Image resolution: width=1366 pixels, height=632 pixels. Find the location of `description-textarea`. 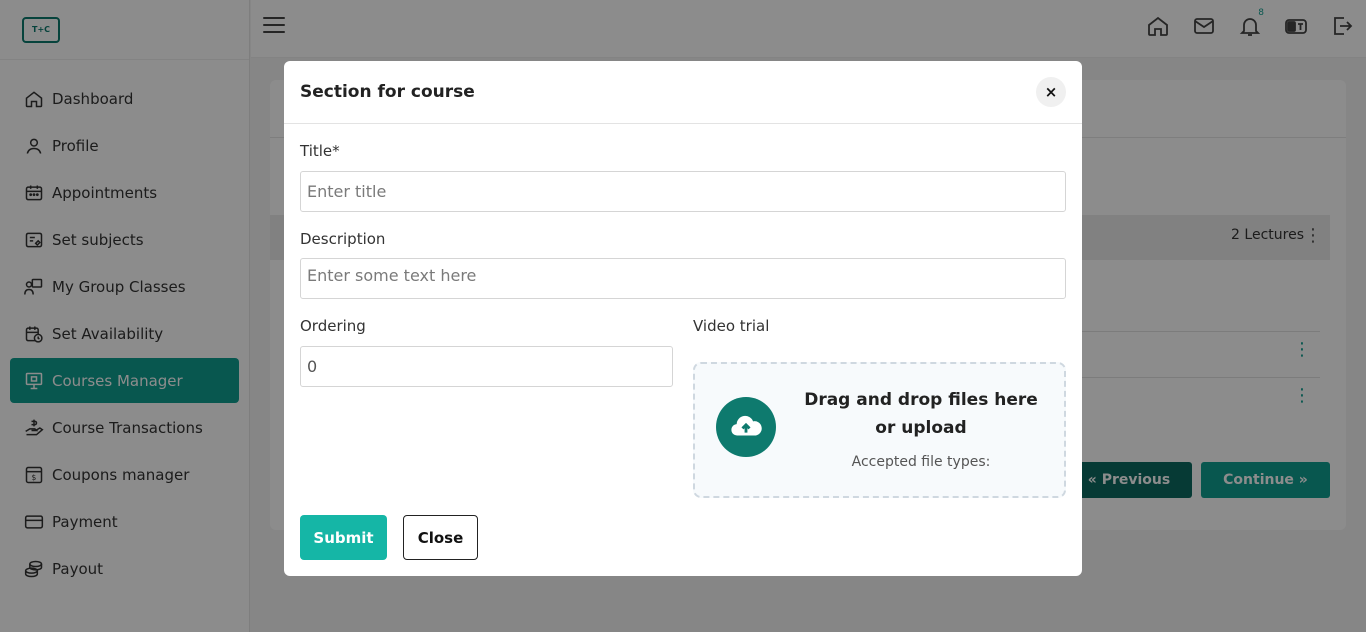

description-textarea is located at coordinates (683, 278).